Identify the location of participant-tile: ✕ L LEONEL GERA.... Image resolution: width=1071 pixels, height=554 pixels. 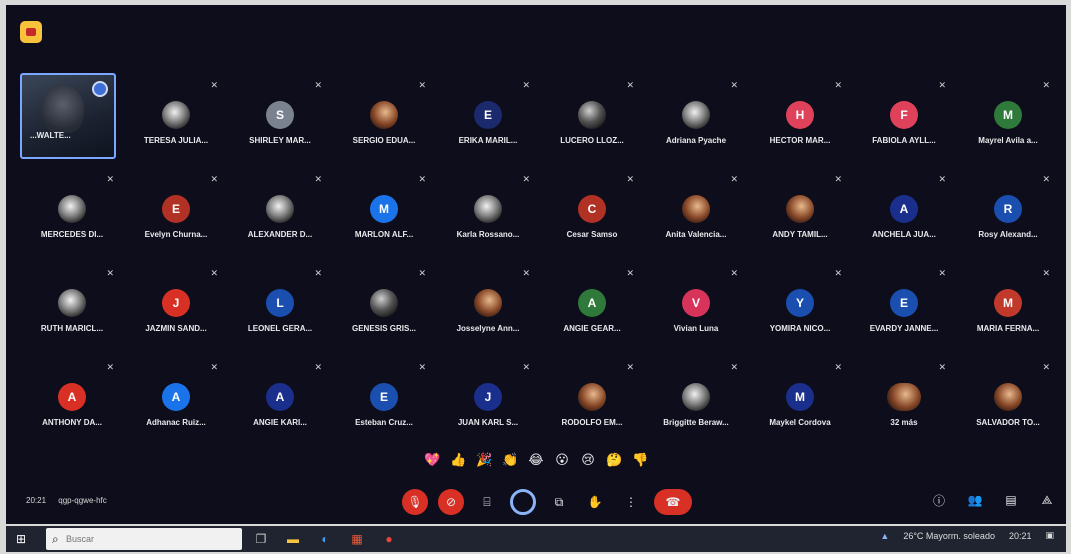
(280, 308).